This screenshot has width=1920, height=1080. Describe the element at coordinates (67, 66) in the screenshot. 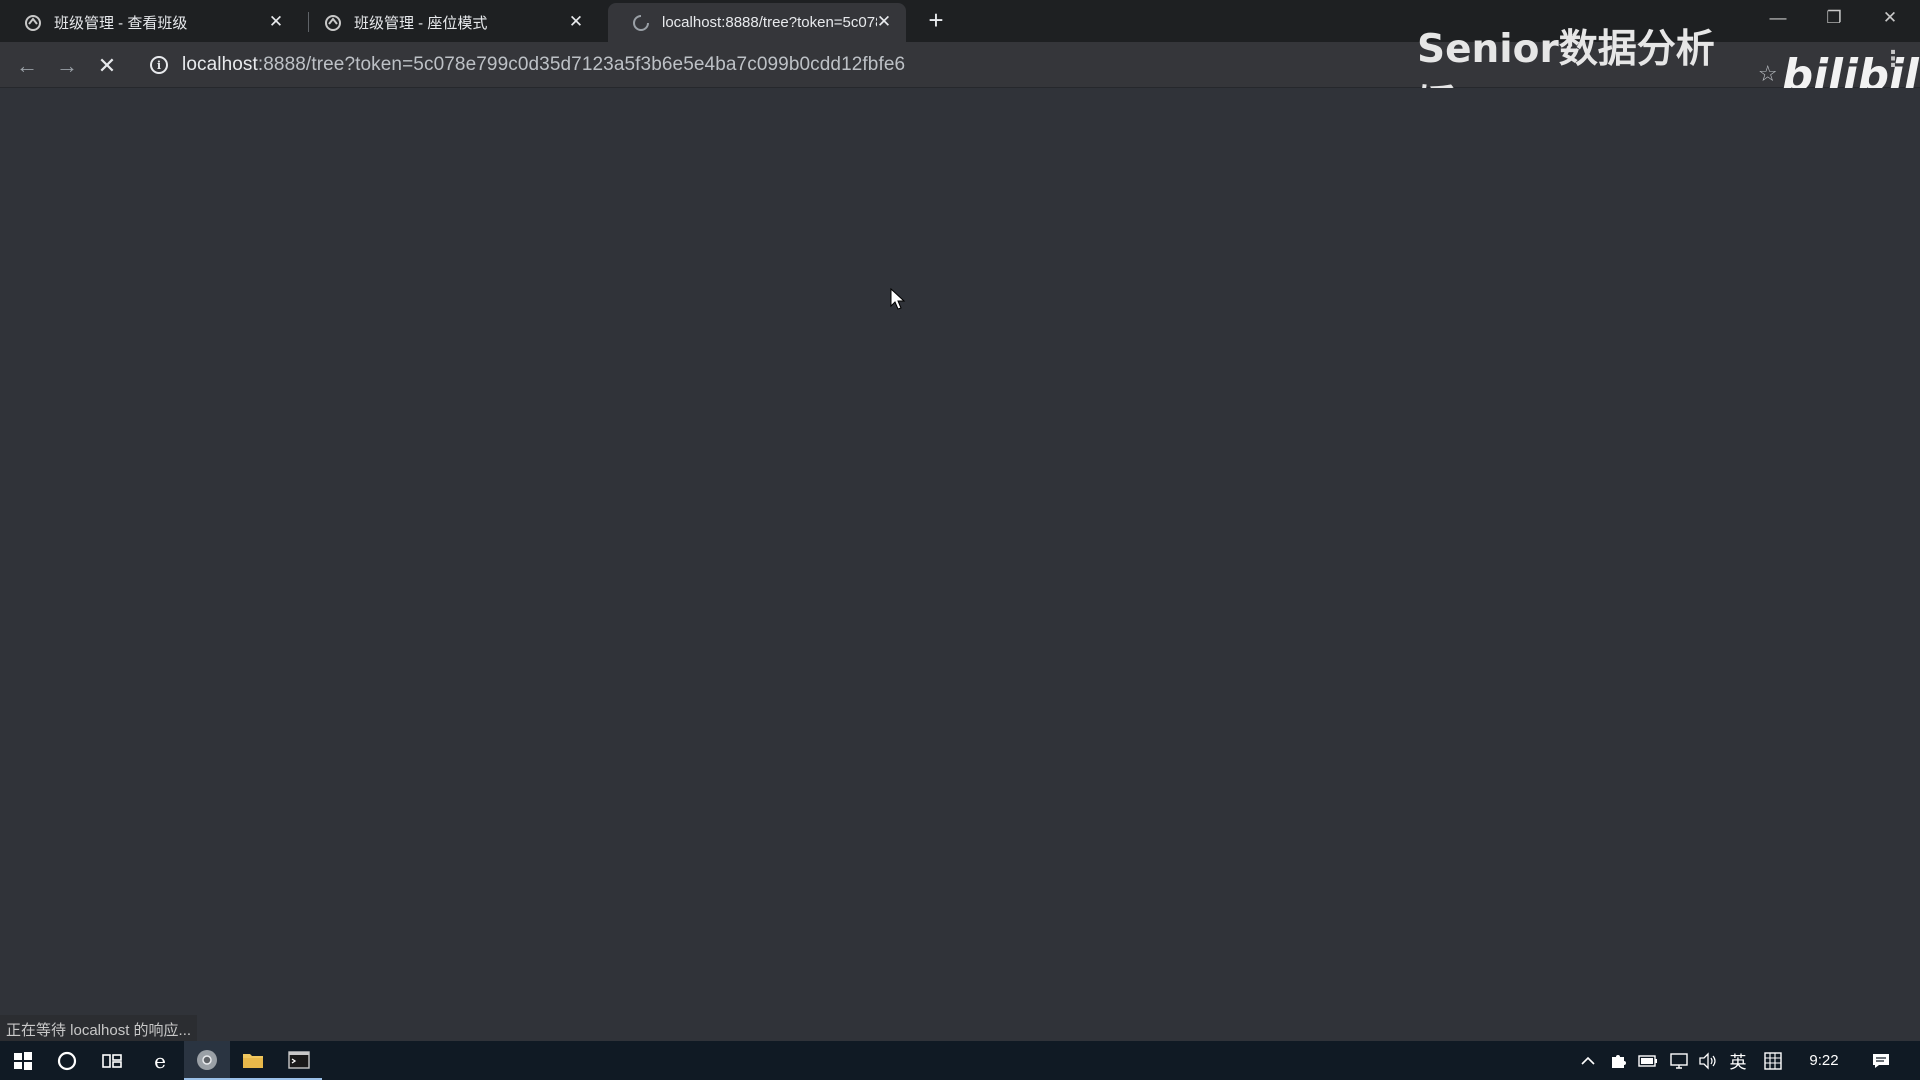

I see `forward-button: →` at that location.